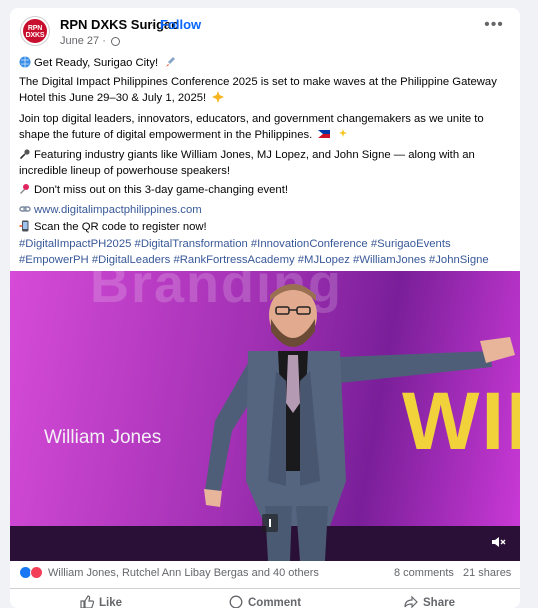  Describe the element at coordinates (25, 62) in the screenshot. I see `globe-emoji-icon` at that location.